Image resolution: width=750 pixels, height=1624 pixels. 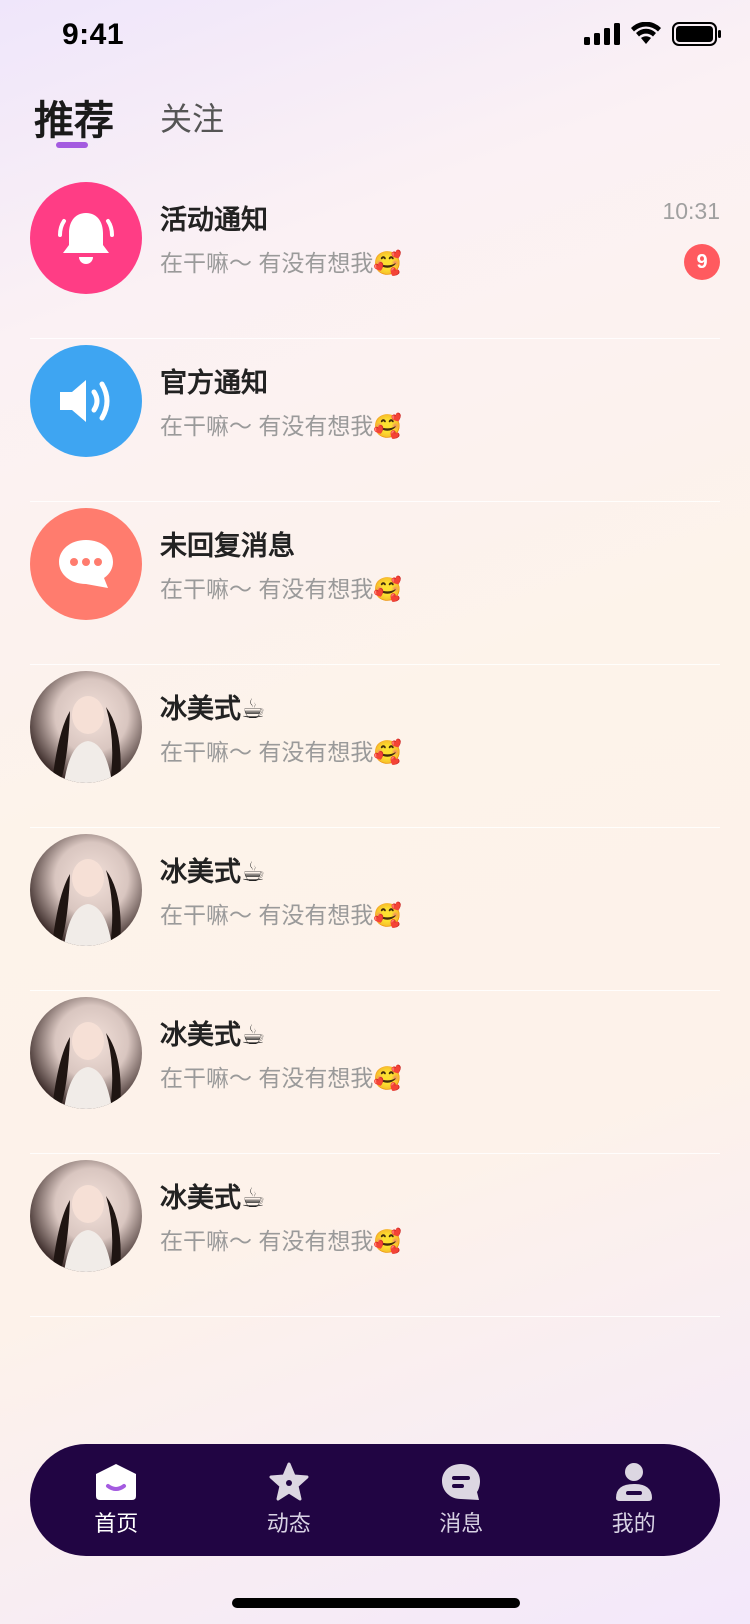 I want to click on nav-item-messages: 消息, so click(x=461, y=1500).